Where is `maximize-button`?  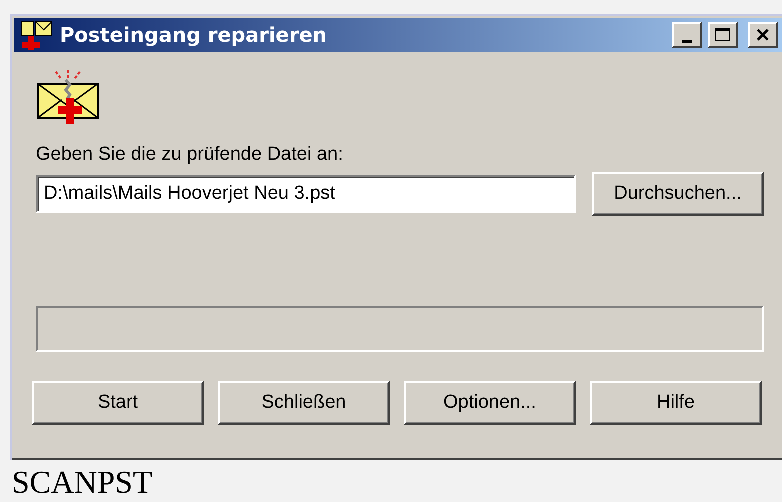
maximize-button is located at coordinates (723, 35).